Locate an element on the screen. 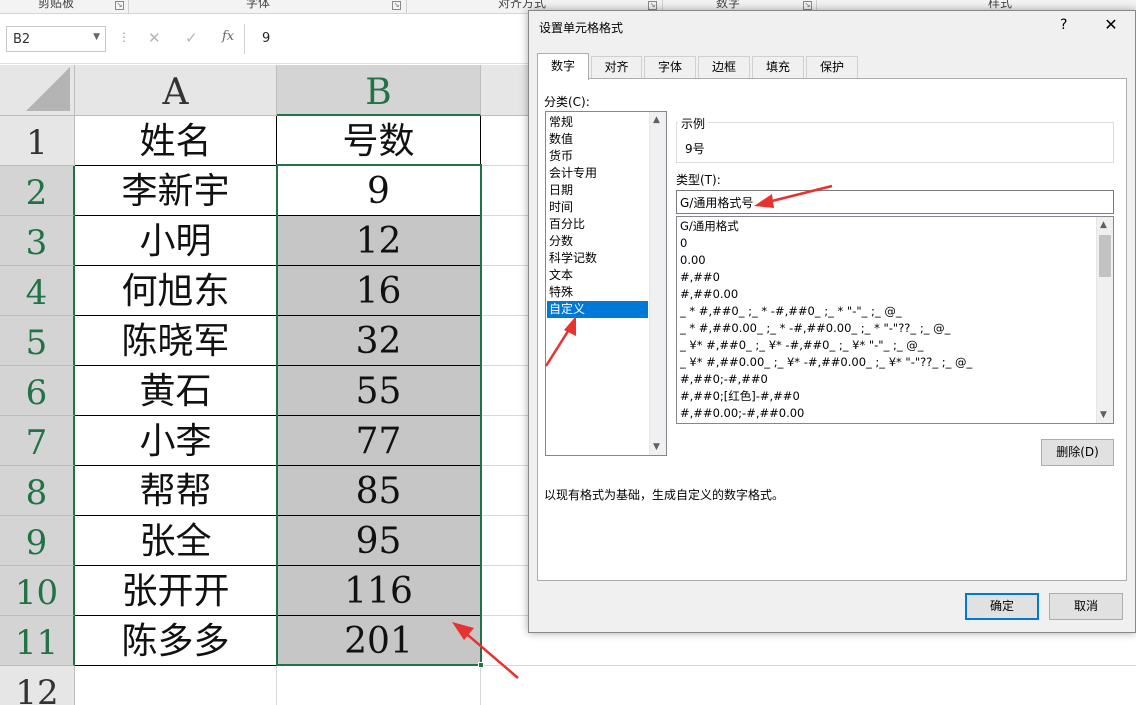  row-header: 9 is located at coordinates (37, 541).